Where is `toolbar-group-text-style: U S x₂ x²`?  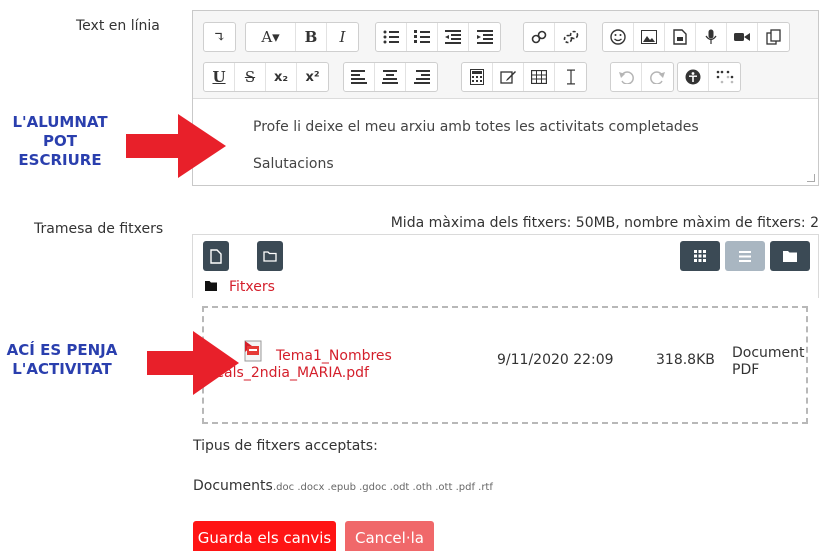 toolbar-group-text-style: U S x₂ x² is located at coordinates (266, 77).